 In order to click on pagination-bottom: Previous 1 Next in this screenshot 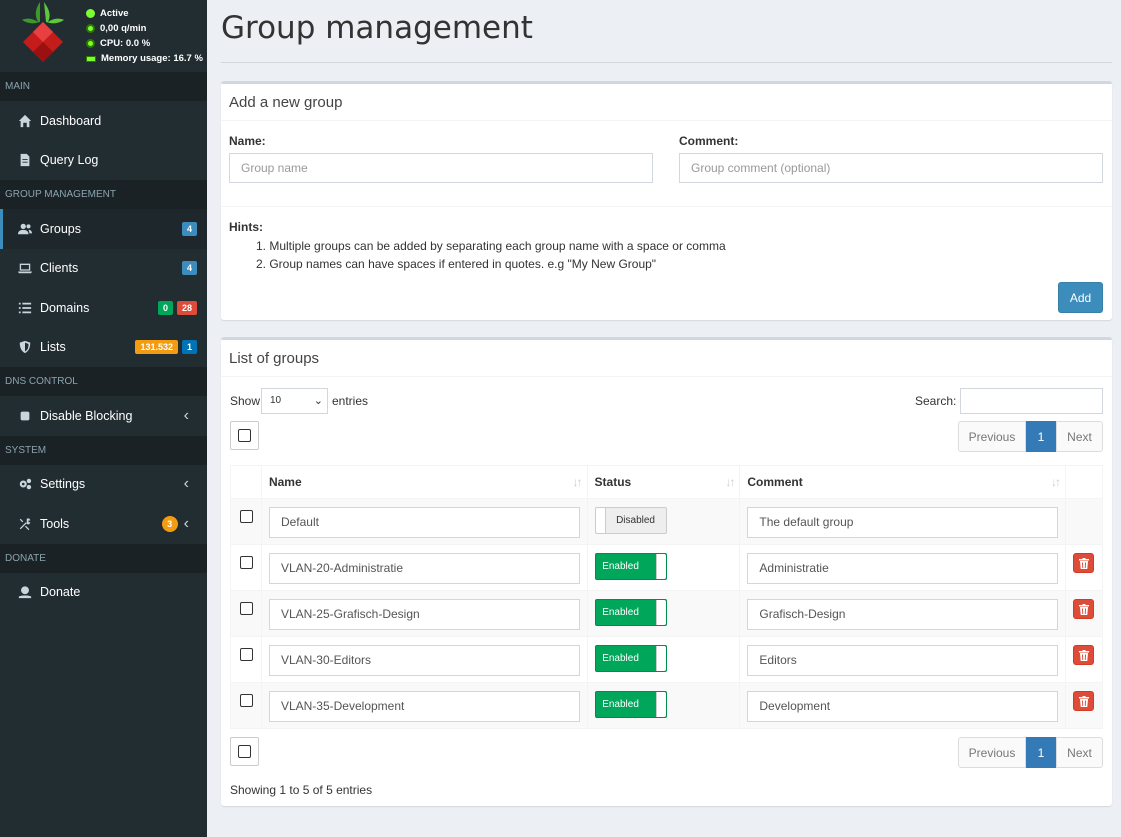, I will do `click(1030, 752)`.